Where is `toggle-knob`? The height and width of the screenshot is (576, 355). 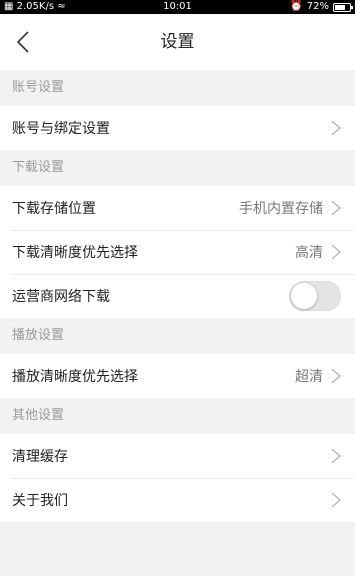
toggle-knob is located at coordinates (304, 296).